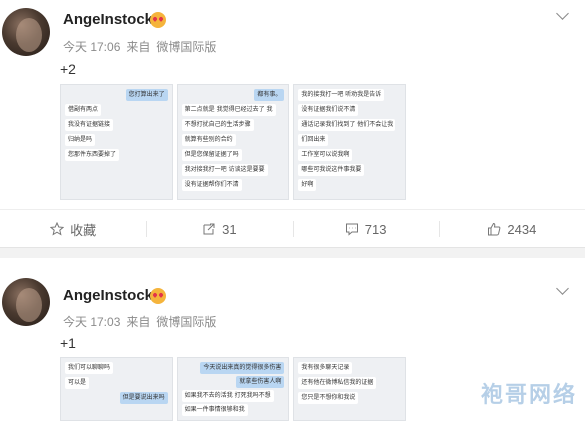 This screenshot has height=421, width=585. I want to click on chat-bubble: 您那件东西要掉了, so click(92, 155).